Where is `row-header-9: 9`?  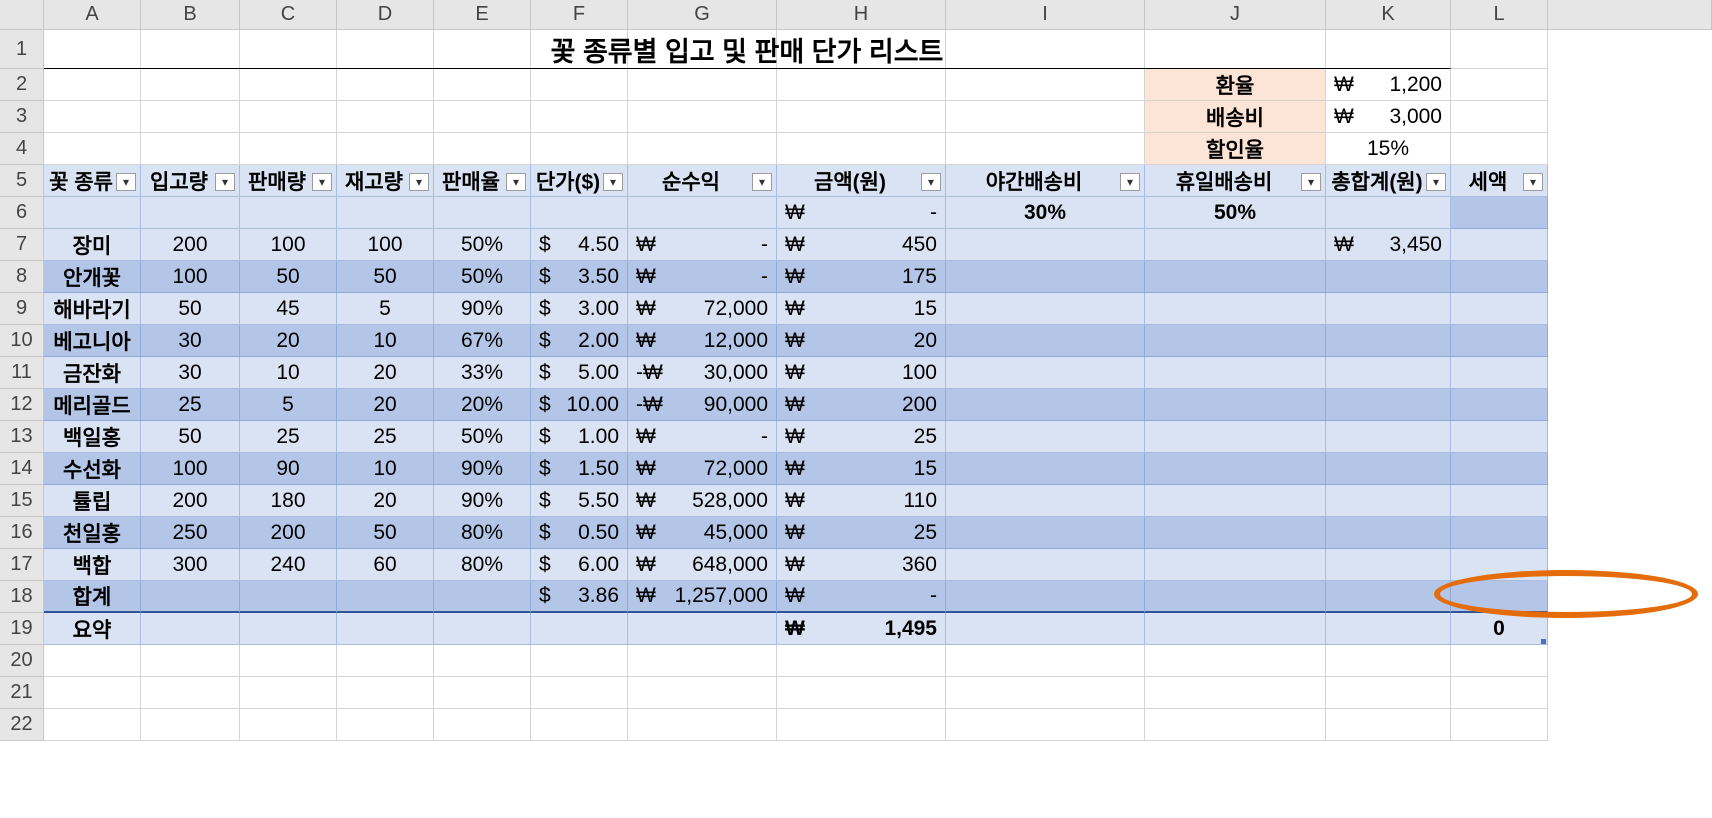
row-header-9: 9 is located at coordinates (22, 309).